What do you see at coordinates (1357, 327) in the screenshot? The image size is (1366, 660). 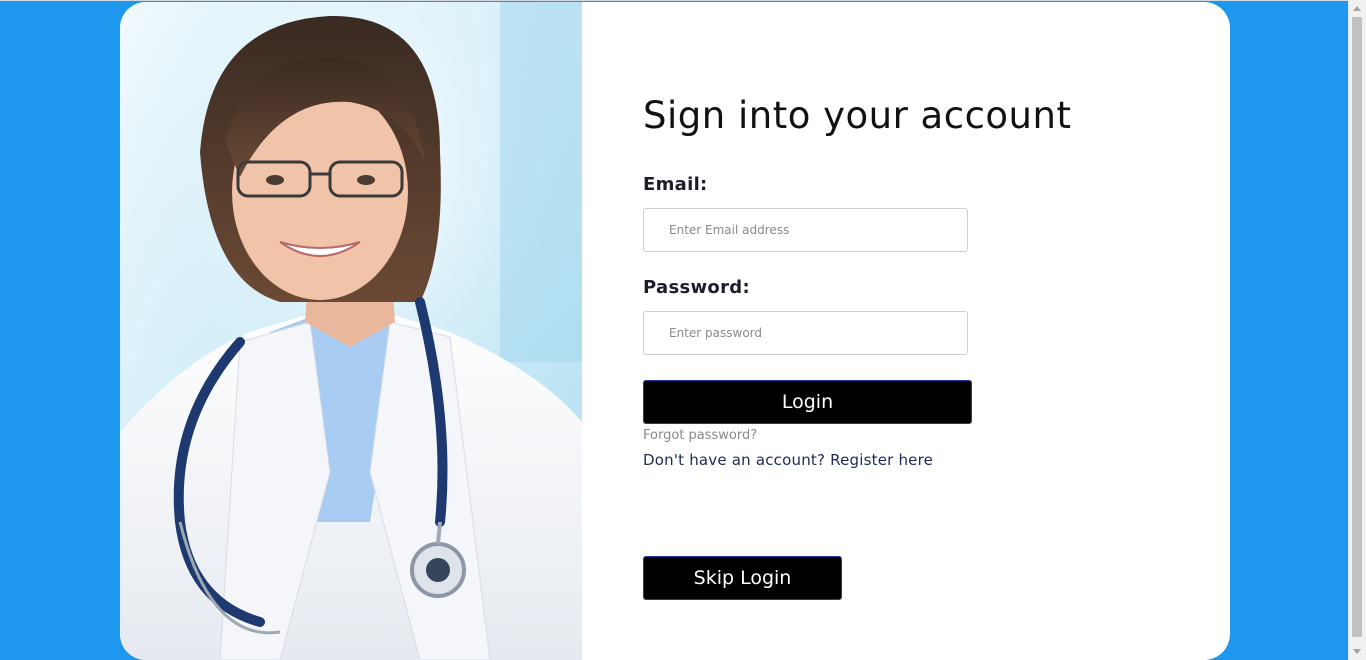 I see `scroll-thumb` at bounding box center [1357, 327].